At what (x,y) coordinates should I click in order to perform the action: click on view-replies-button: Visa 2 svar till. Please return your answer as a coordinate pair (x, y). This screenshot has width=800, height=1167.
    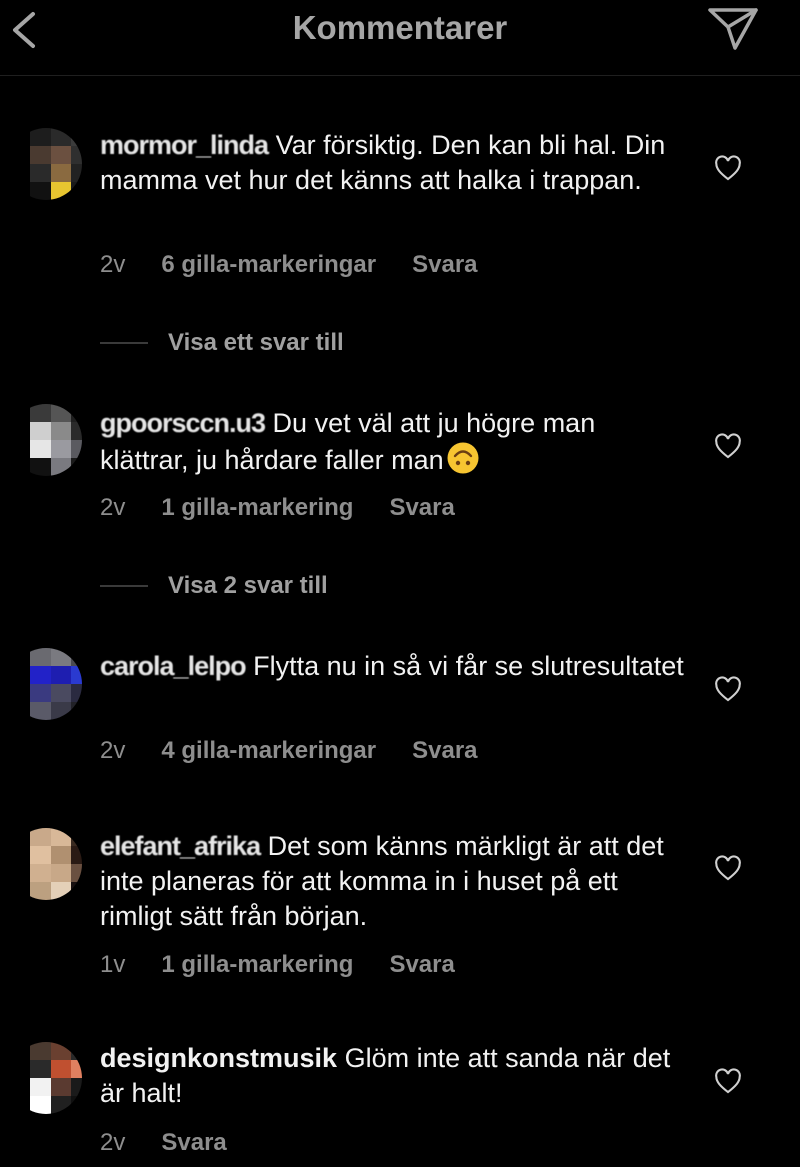
    Looking at the image, I should click on (214, 586).